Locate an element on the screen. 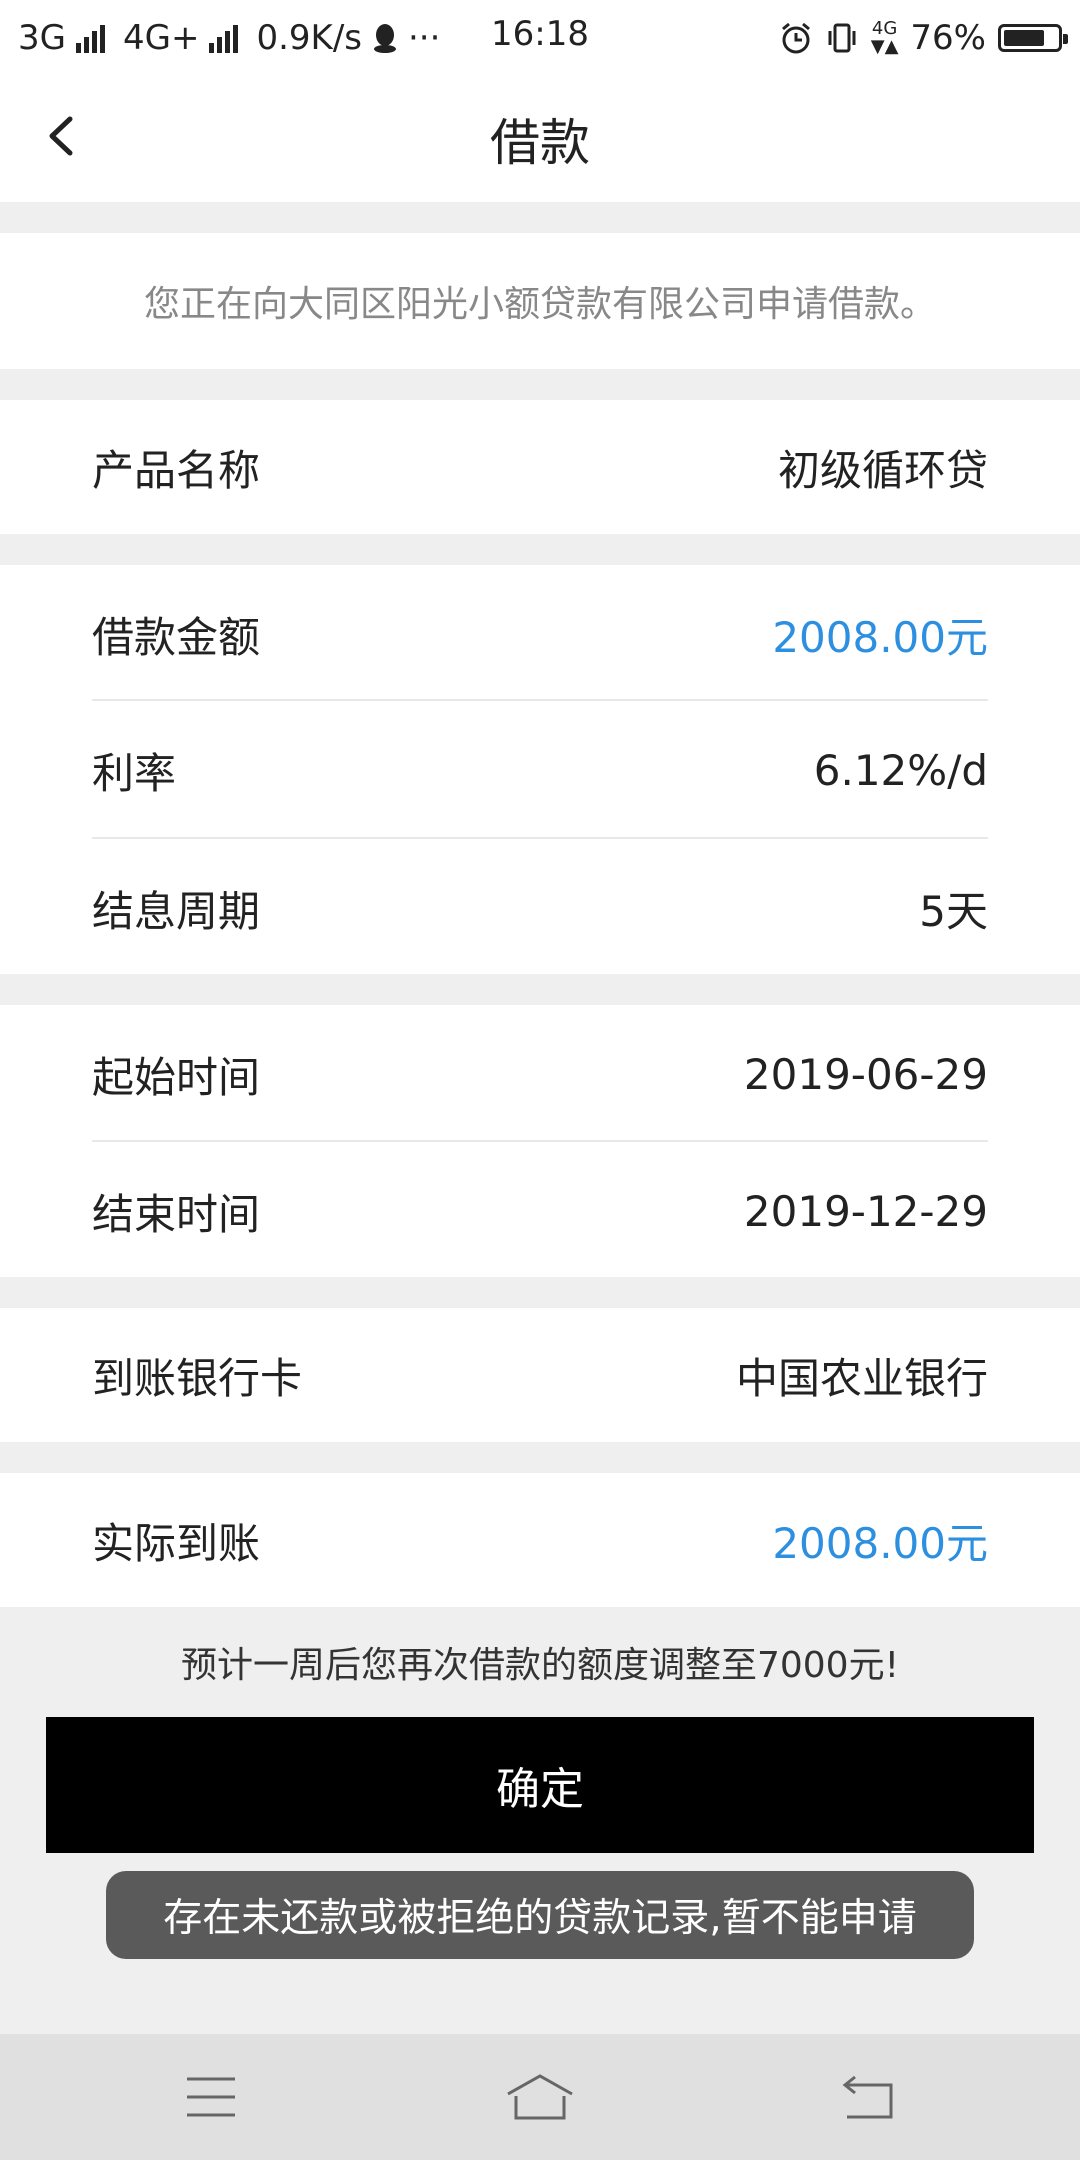  back-arrow-icon is located at coordinates (63, 136).